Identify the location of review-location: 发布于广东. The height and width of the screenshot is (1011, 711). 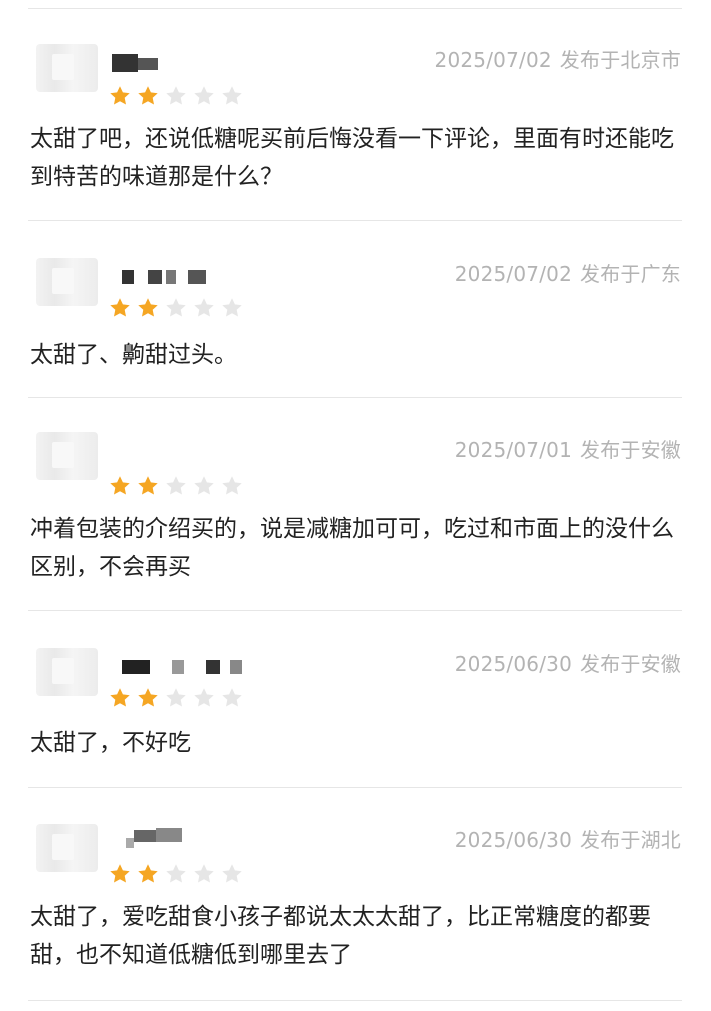
(630, 274).